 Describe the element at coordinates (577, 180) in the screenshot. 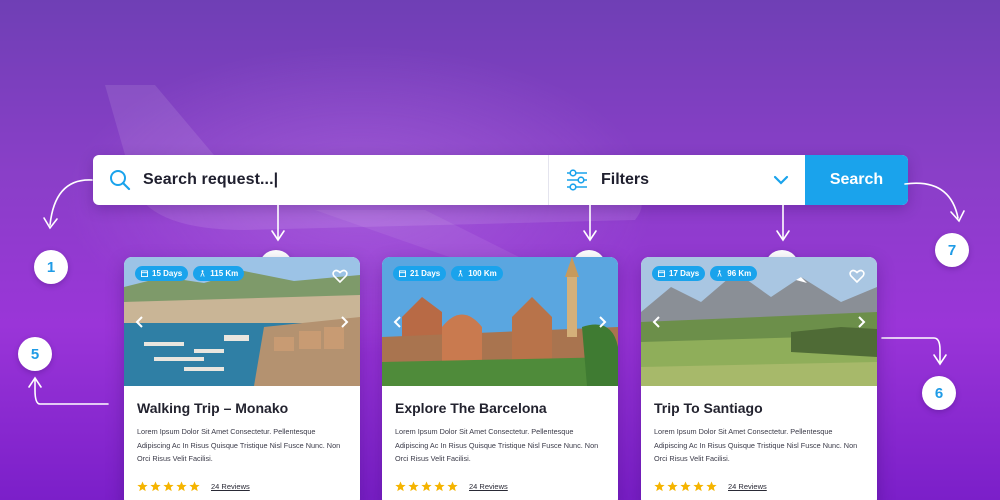

I see `sliders-icon` at that location.